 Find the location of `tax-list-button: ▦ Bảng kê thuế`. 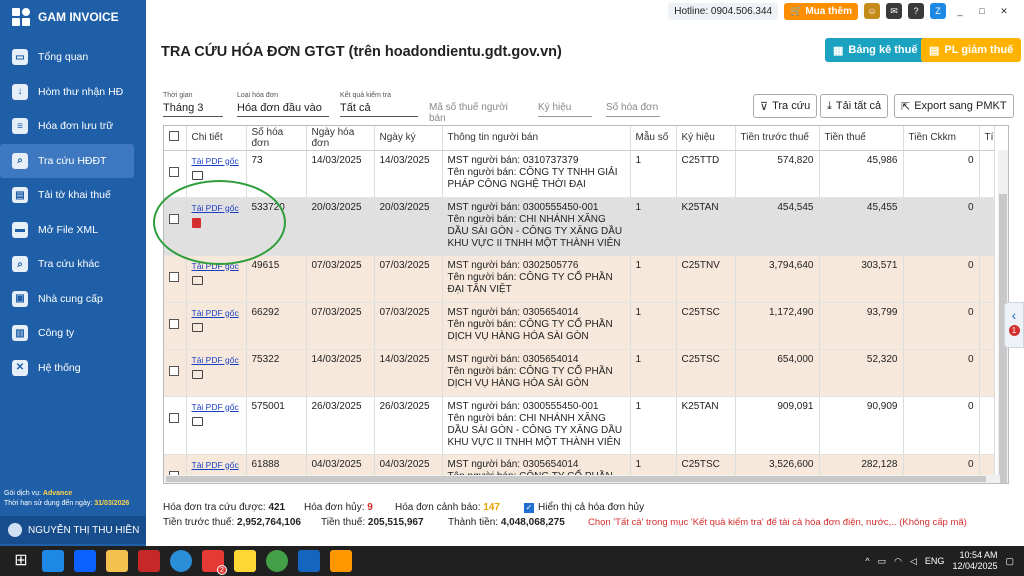

tax-list-button: ▦ Bảng kê thuế is located at coordinates (875, 50).